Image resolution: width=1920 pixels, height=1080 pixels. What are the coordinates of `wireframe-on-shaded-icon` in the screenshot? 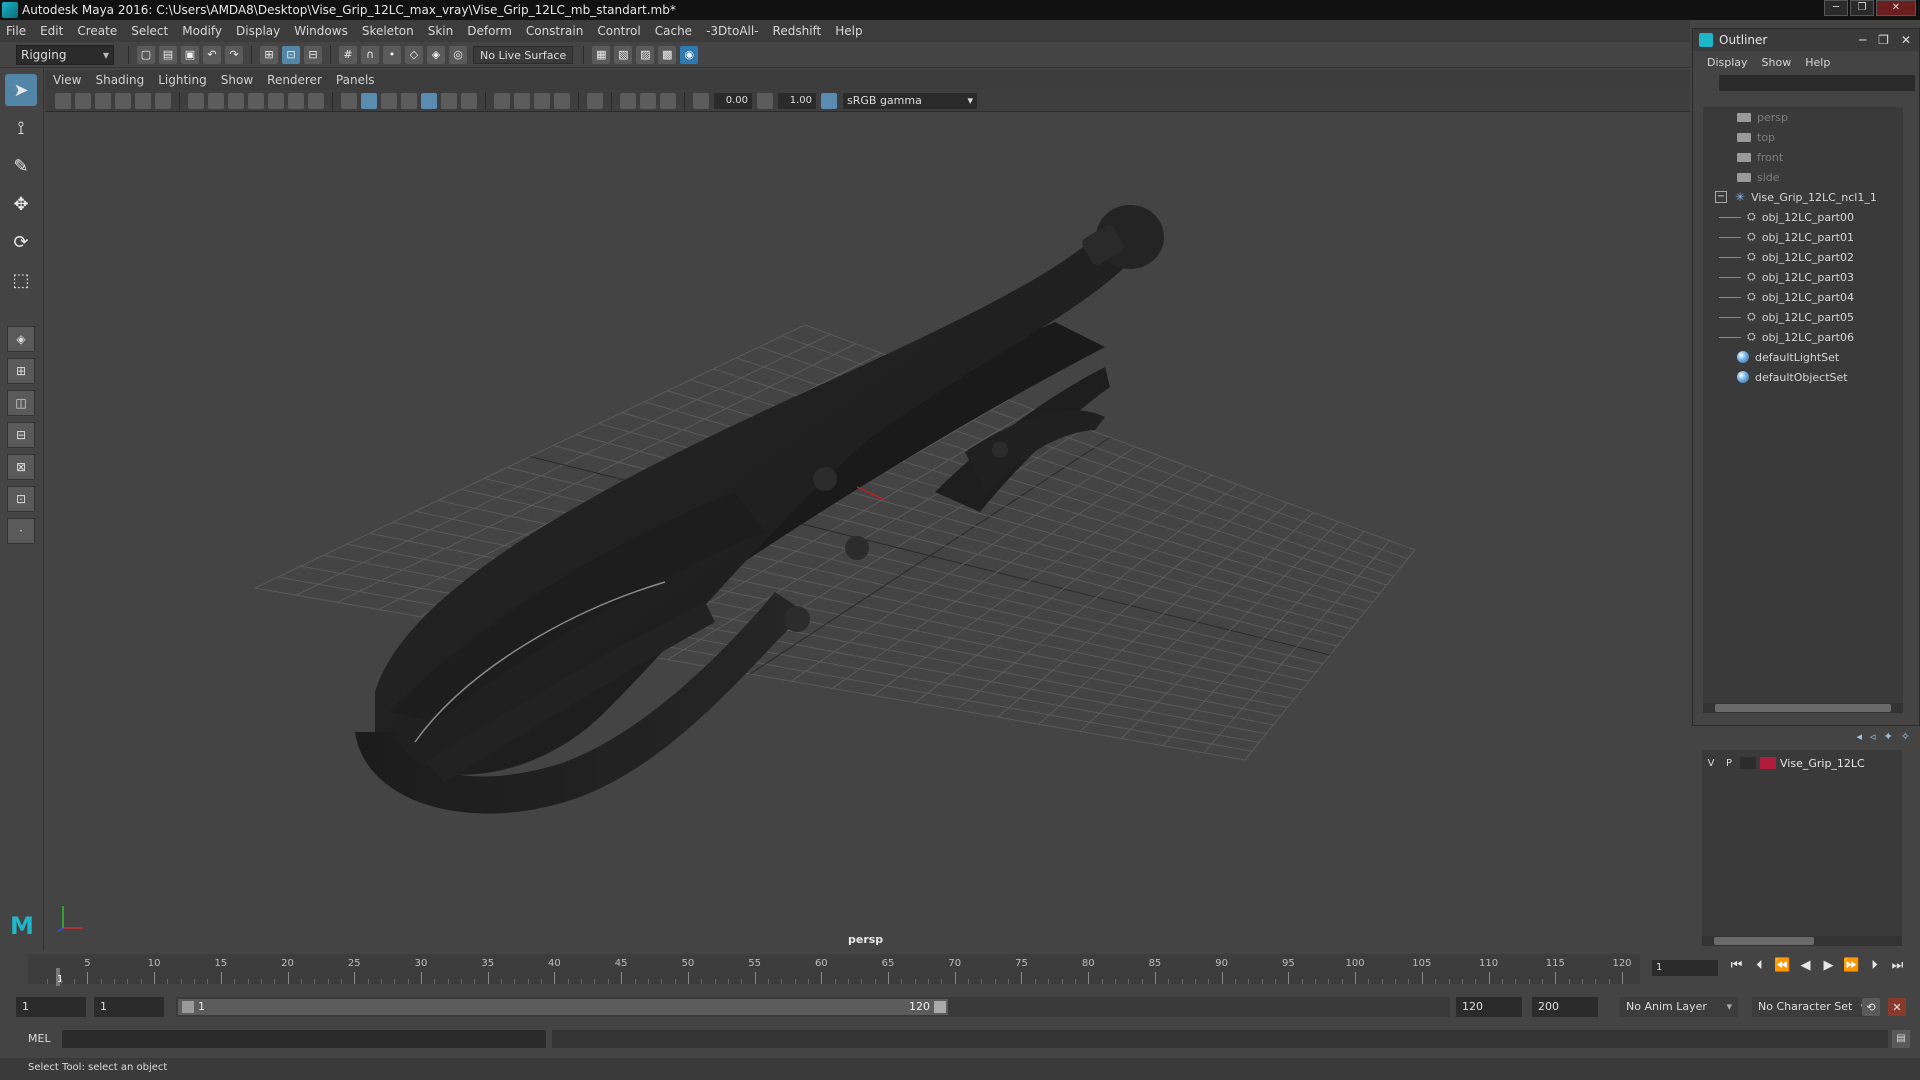 It's located at (409, 100).